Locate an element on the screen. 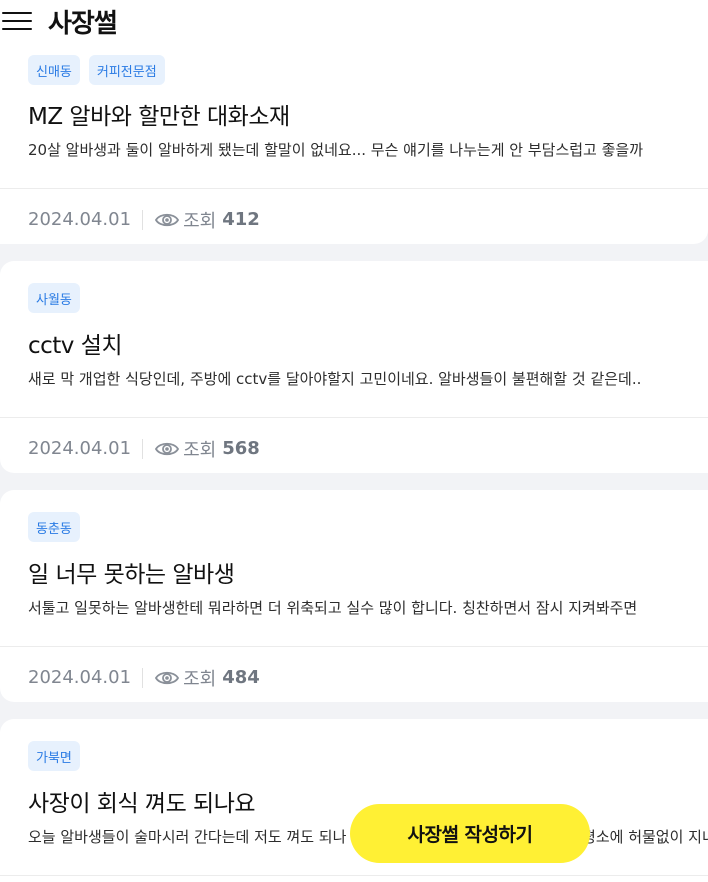  views-count: 568 is located at coordinates (241, 448).